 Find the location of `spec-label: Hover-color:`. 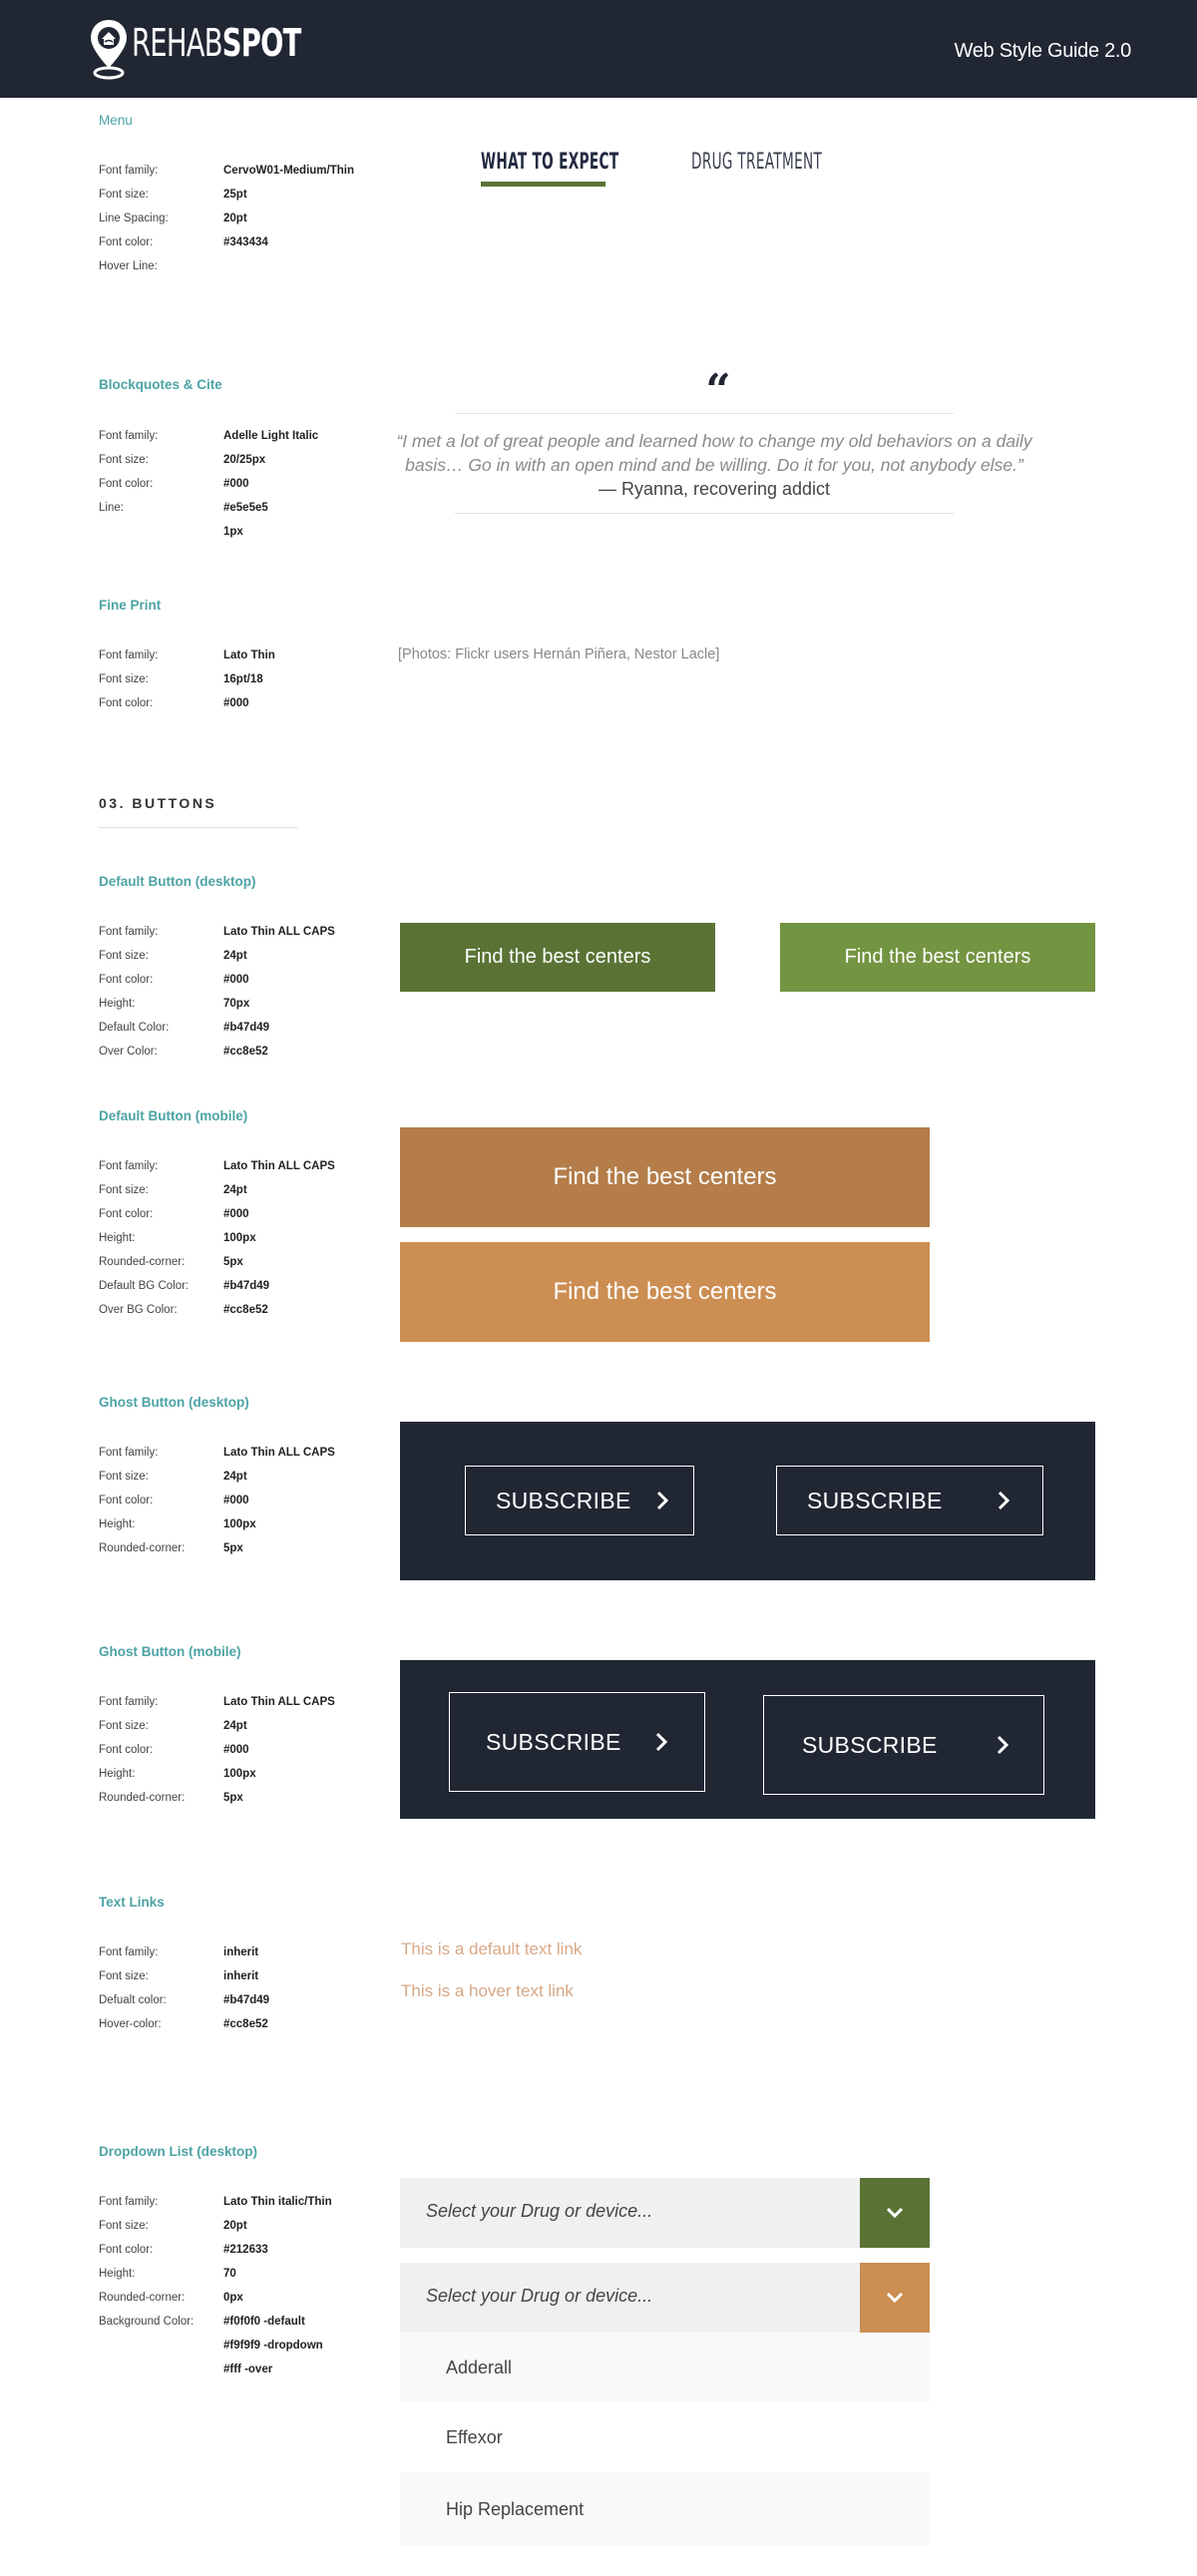

spec-label: Hover-color: is located at coordinates (130, 2024).